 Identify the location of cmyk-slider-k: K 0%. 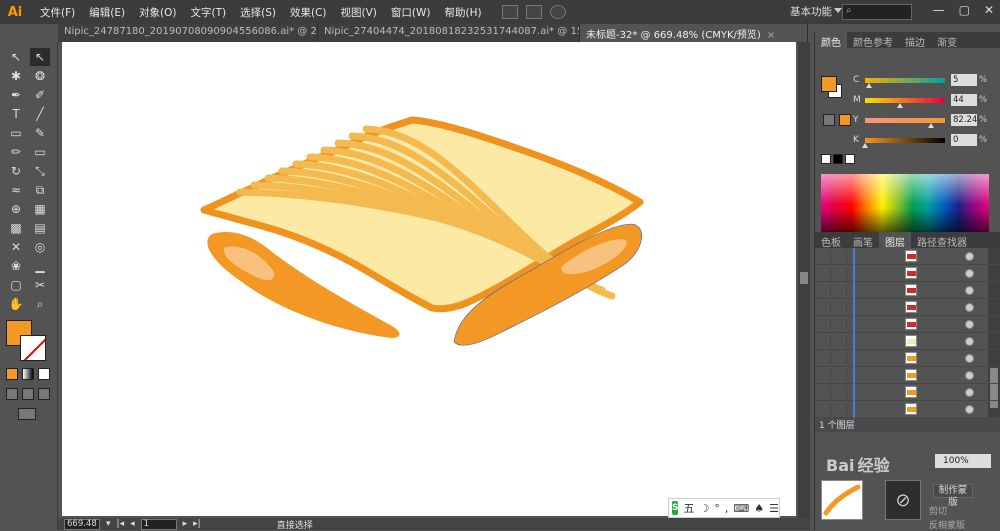
(920, 141).